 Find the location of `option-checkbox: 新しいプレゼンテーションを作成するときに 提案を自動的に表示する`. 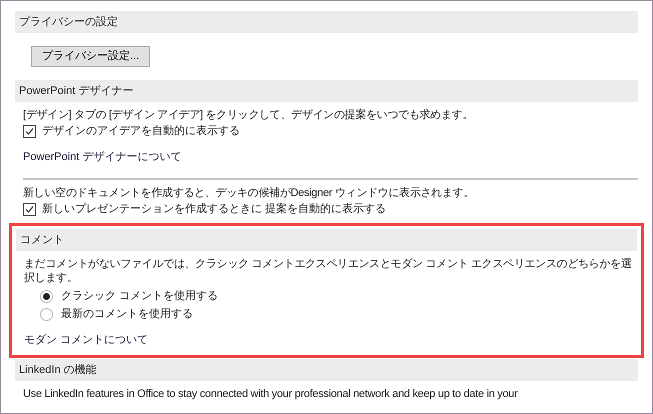

option-checkbox: 新しいプレゼンテーションを作成するときに 提案を自動的に表示する is located at coordinates (326, 208).